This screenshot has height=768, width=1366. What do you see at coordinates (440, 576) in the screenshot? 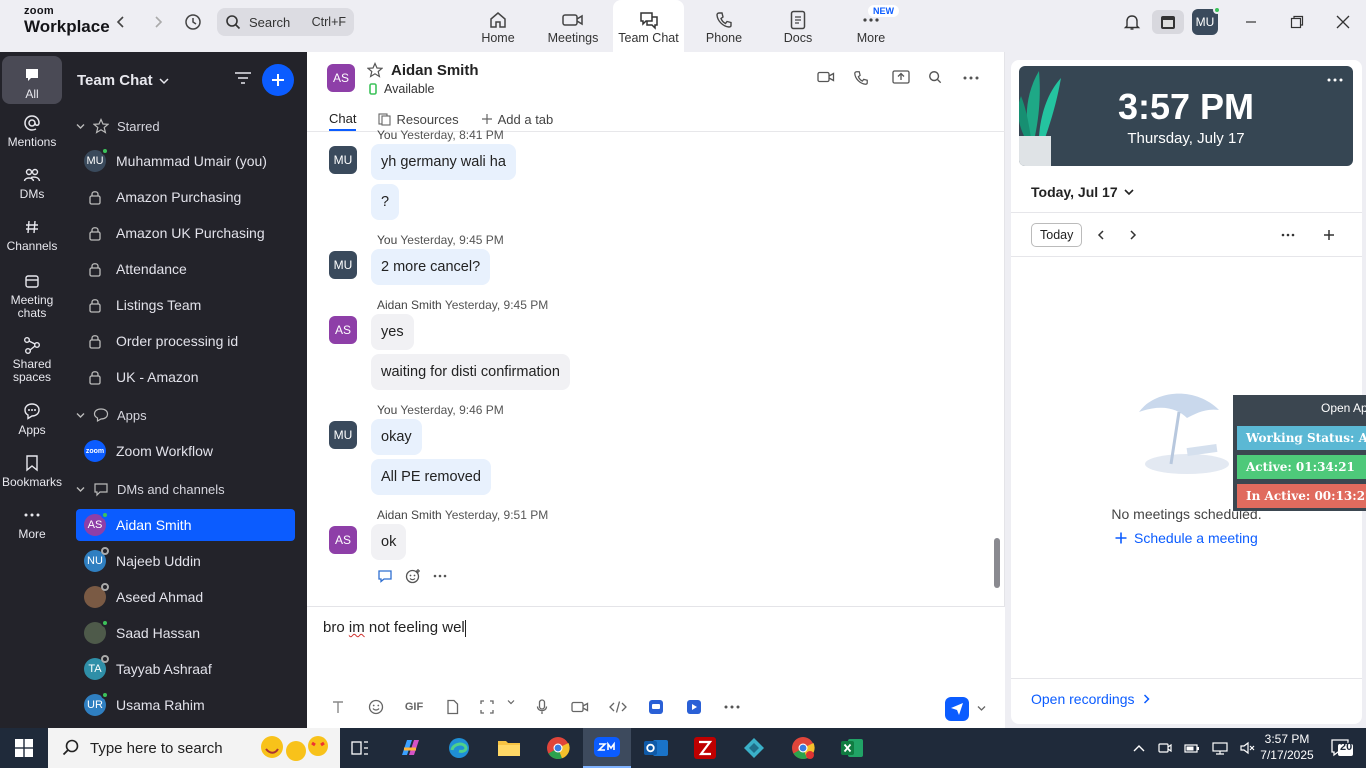
I see `more-actions-icon` at bounding box center [440, 576].